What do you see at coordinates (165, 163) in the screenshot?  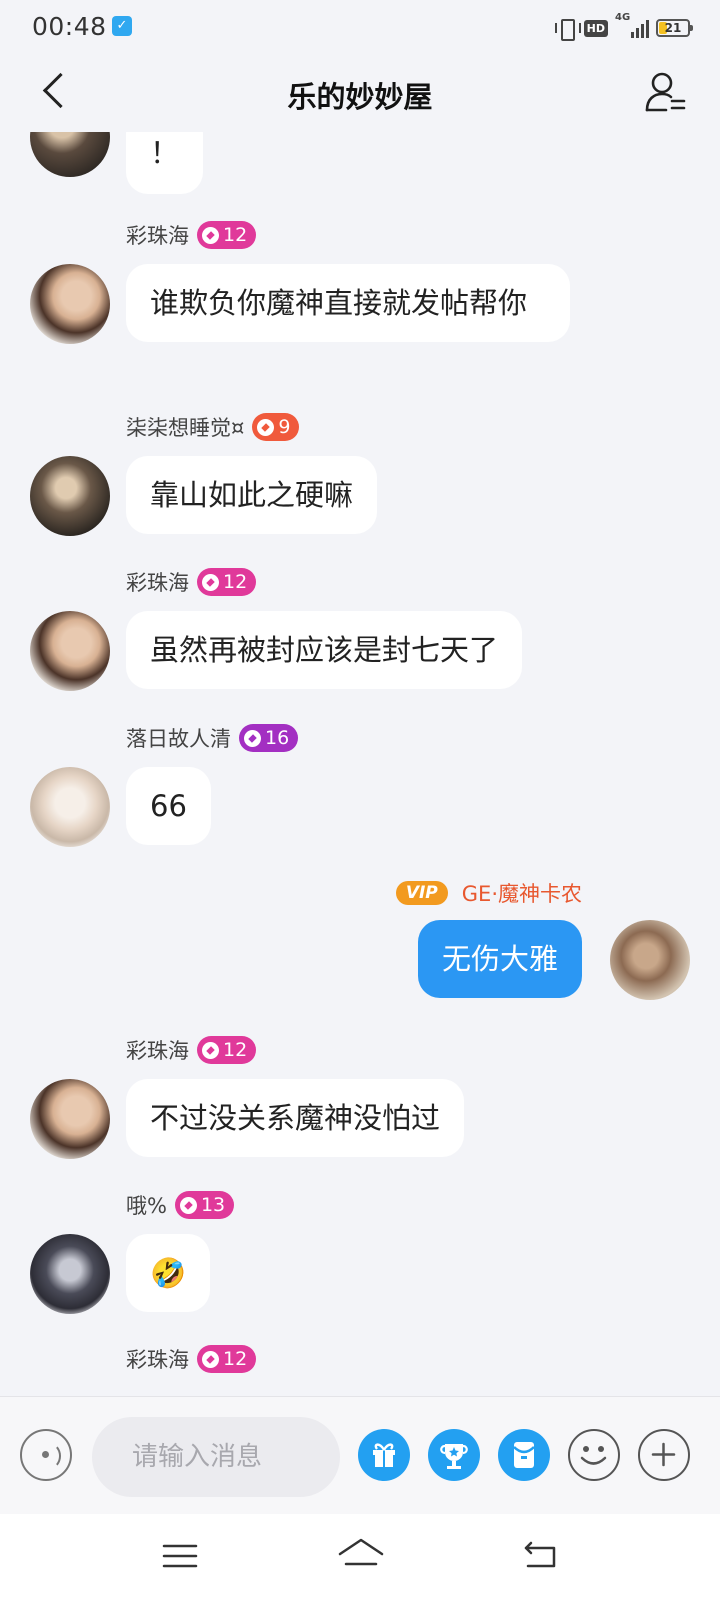 I see `message-bubble: ！` at bounding box center [165, 163].